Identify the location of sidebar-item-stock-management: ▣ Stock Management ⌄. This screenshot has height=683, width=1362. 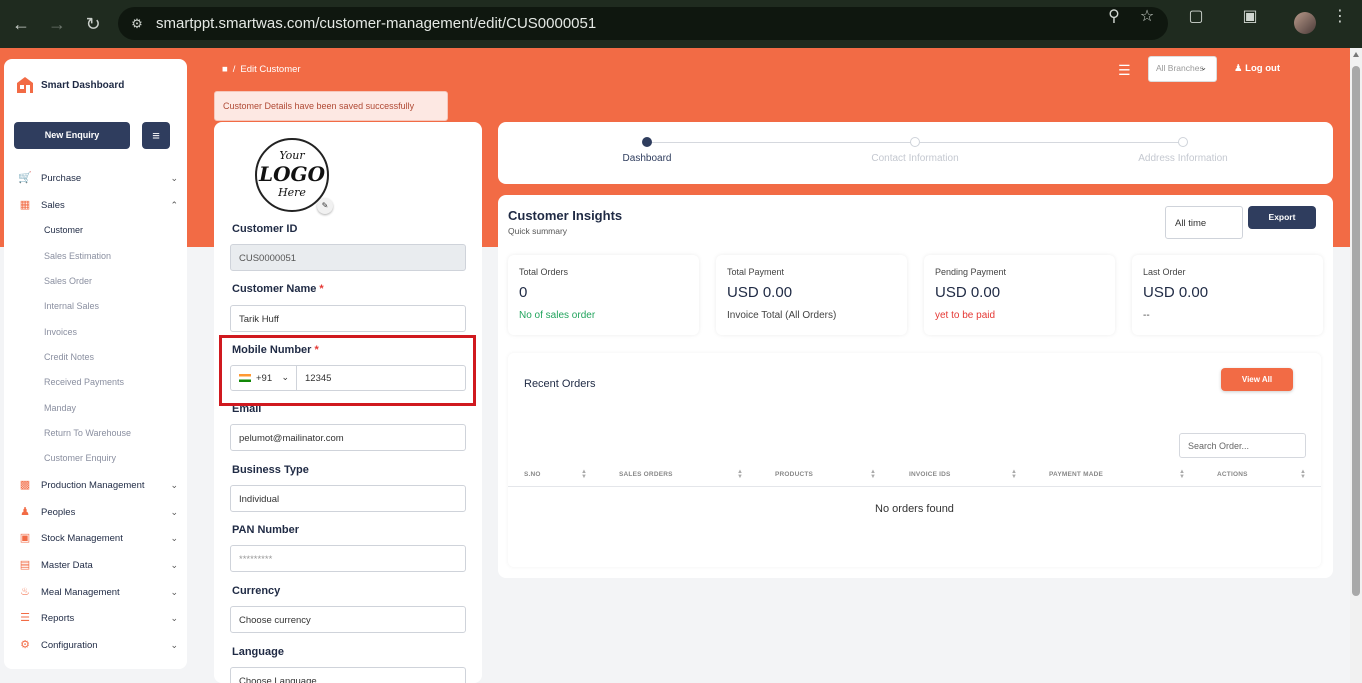
(98, 538).